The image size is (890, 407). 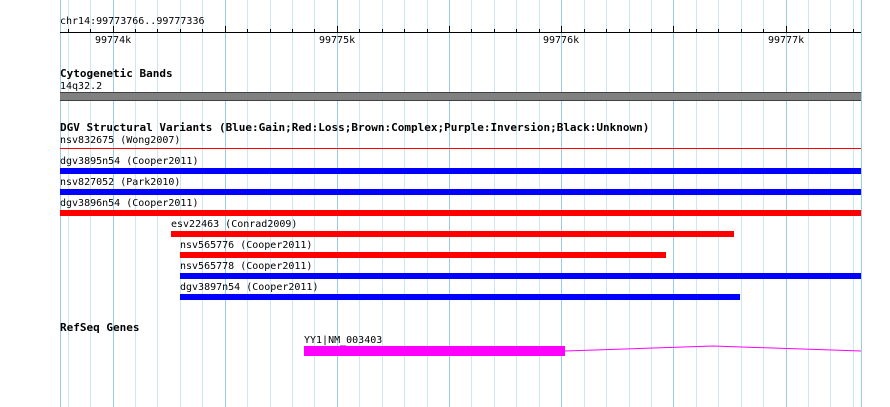 What do you see at coordinates (100, 327) in the screenshot?
I see `refseq-track-title: RefSeq Genes` at bounding box center [100, 327].